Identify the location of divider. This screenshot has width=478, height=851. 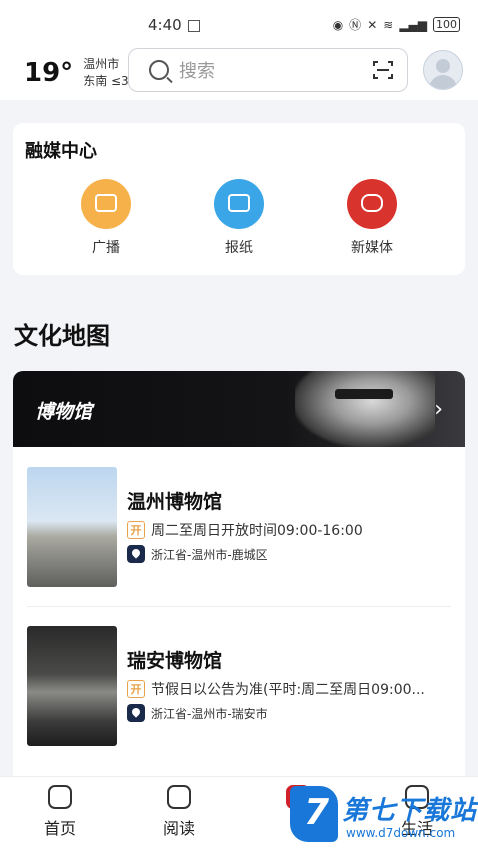
(239, 606).